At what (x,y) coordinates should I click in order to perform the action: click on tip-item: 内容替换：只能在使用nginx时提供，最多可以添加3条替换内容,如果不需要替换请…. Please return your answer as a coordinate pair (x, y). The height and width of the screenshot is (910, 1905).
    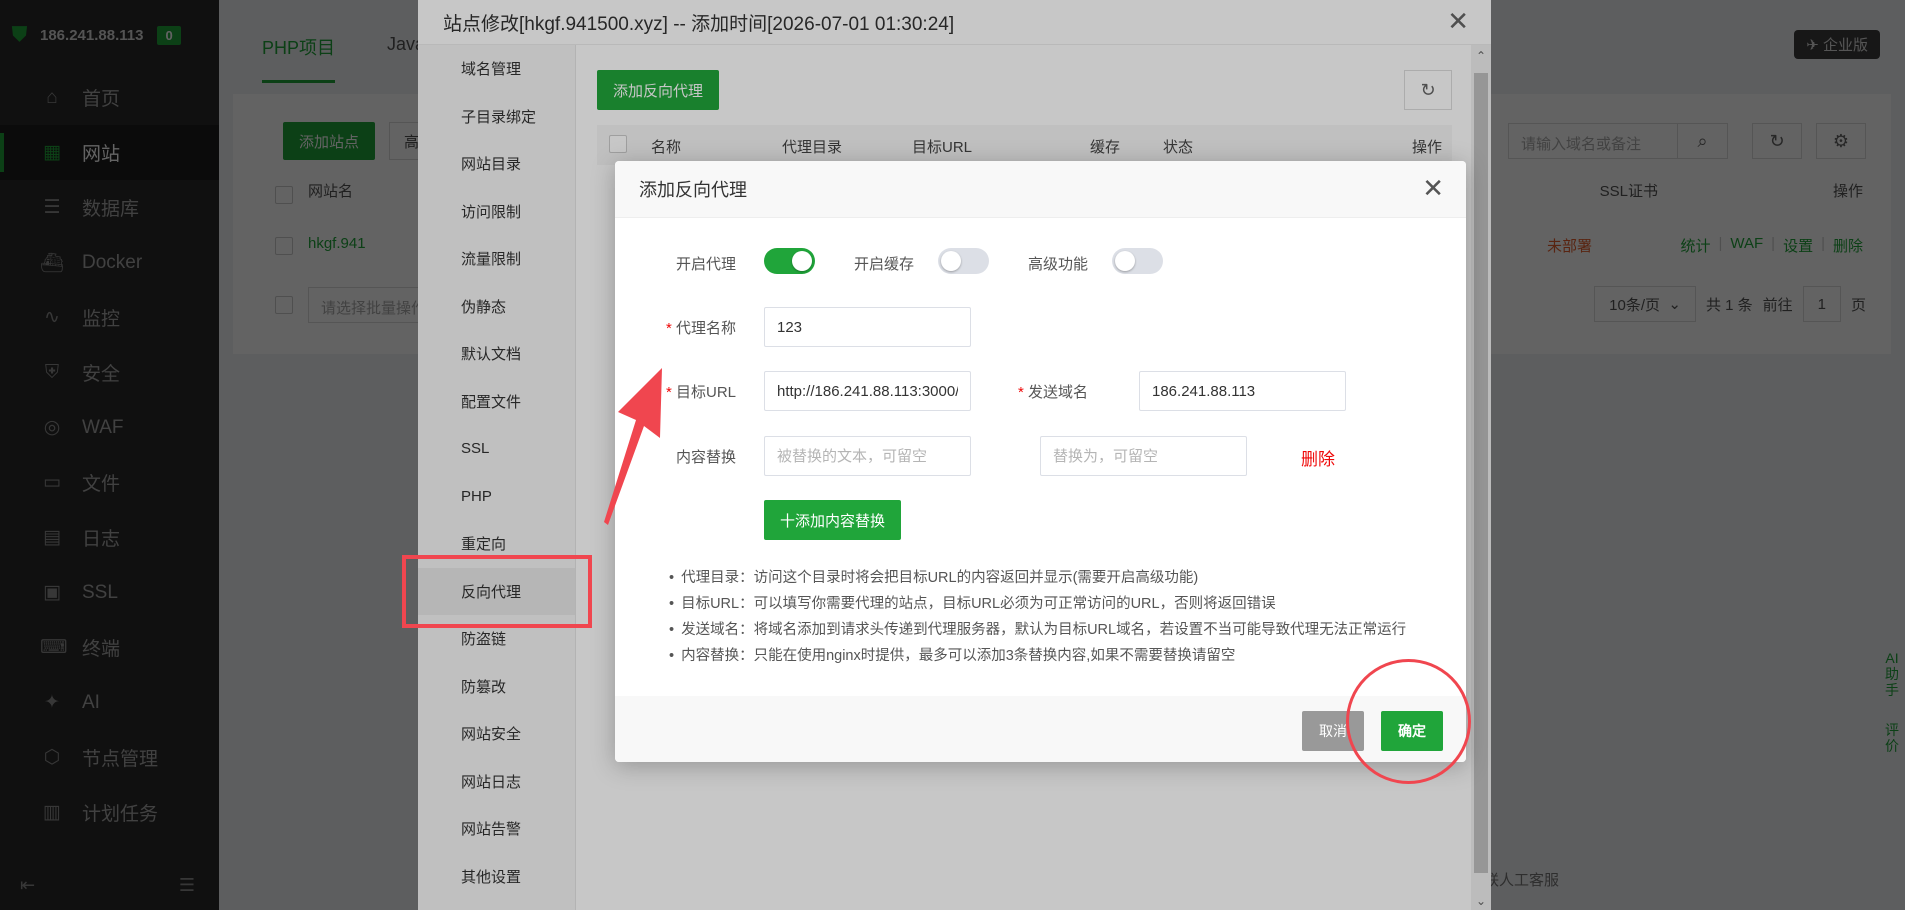
    Looking at the image, I should click on (1062, 656).